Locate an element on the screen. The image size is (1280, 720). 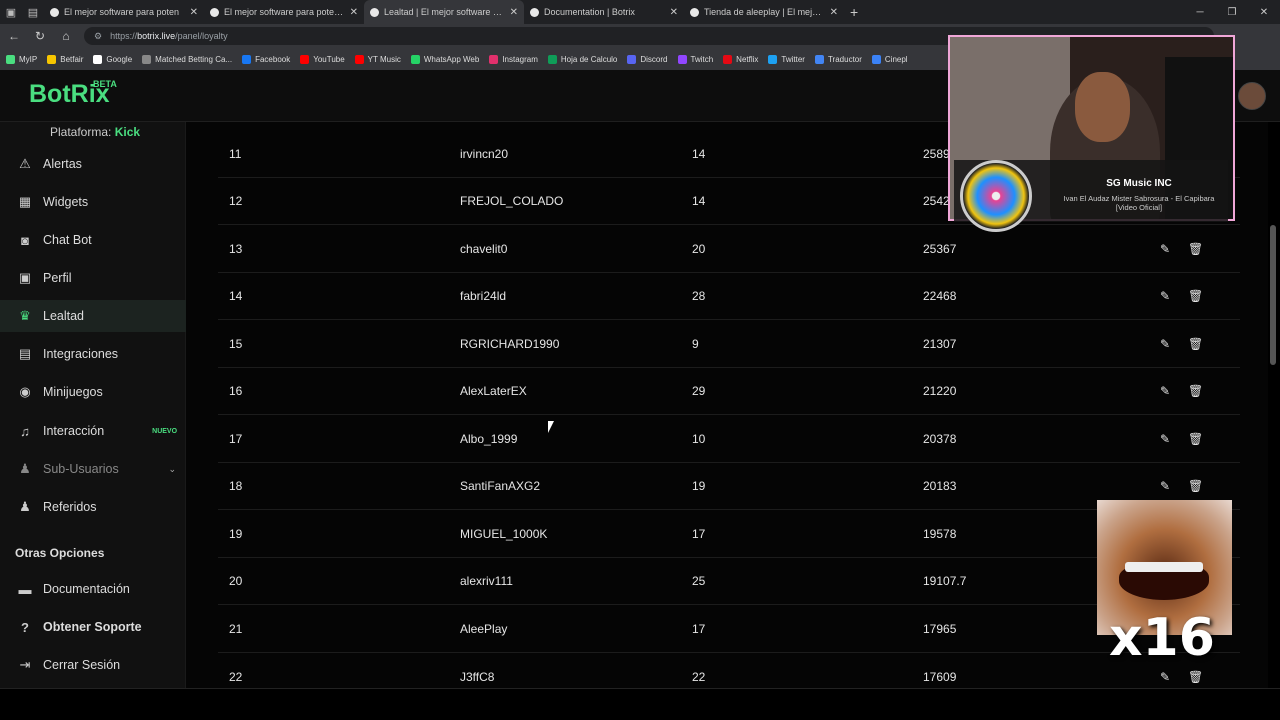
sidebar-item-label: Widgets is located at coordinates (66, 202).